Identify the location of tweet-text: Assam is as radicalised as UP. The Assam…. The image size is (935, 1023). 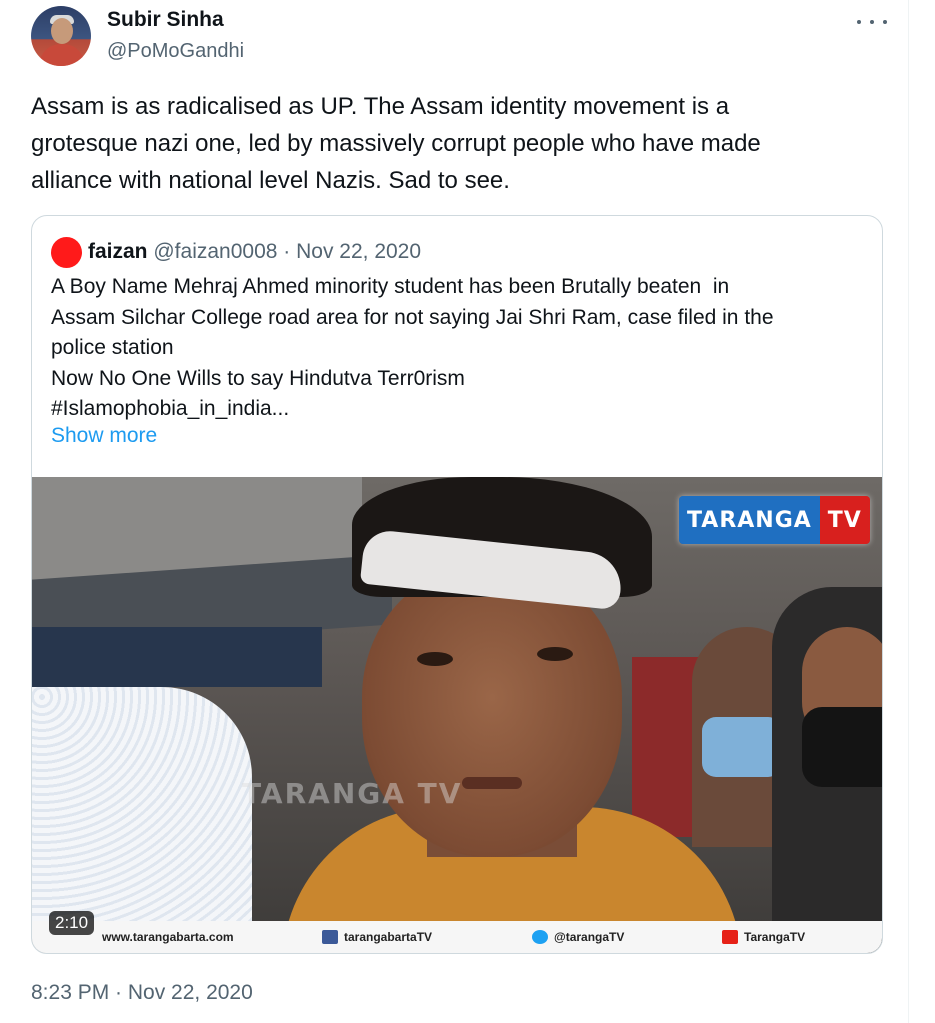
(456, 143).